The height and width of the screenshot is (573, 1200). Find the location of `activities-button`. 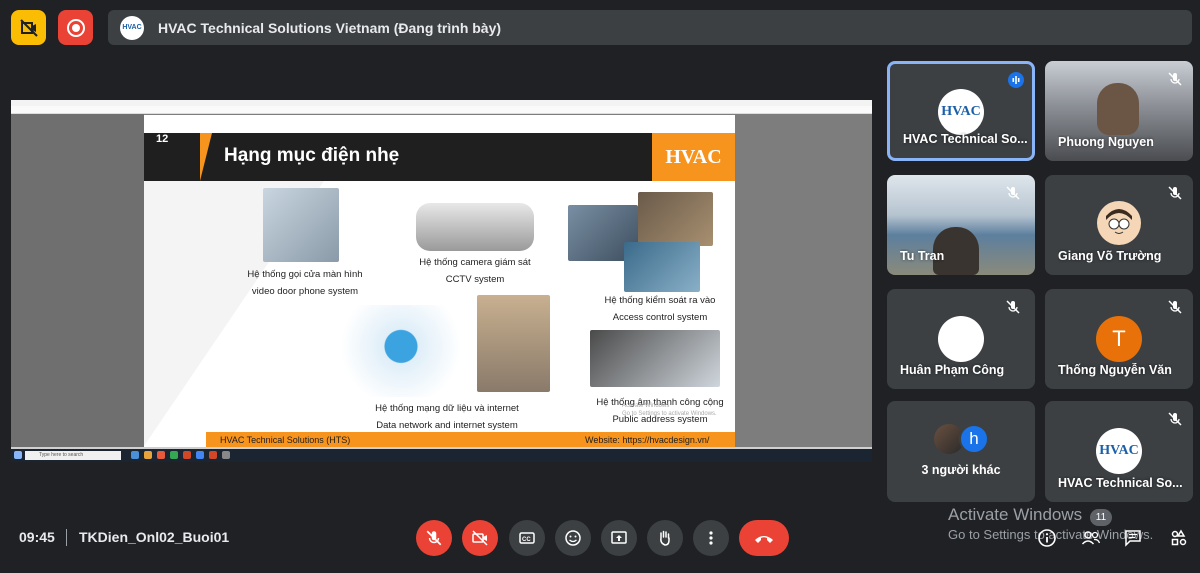

activities-button is located at coordinates (1179, 538).